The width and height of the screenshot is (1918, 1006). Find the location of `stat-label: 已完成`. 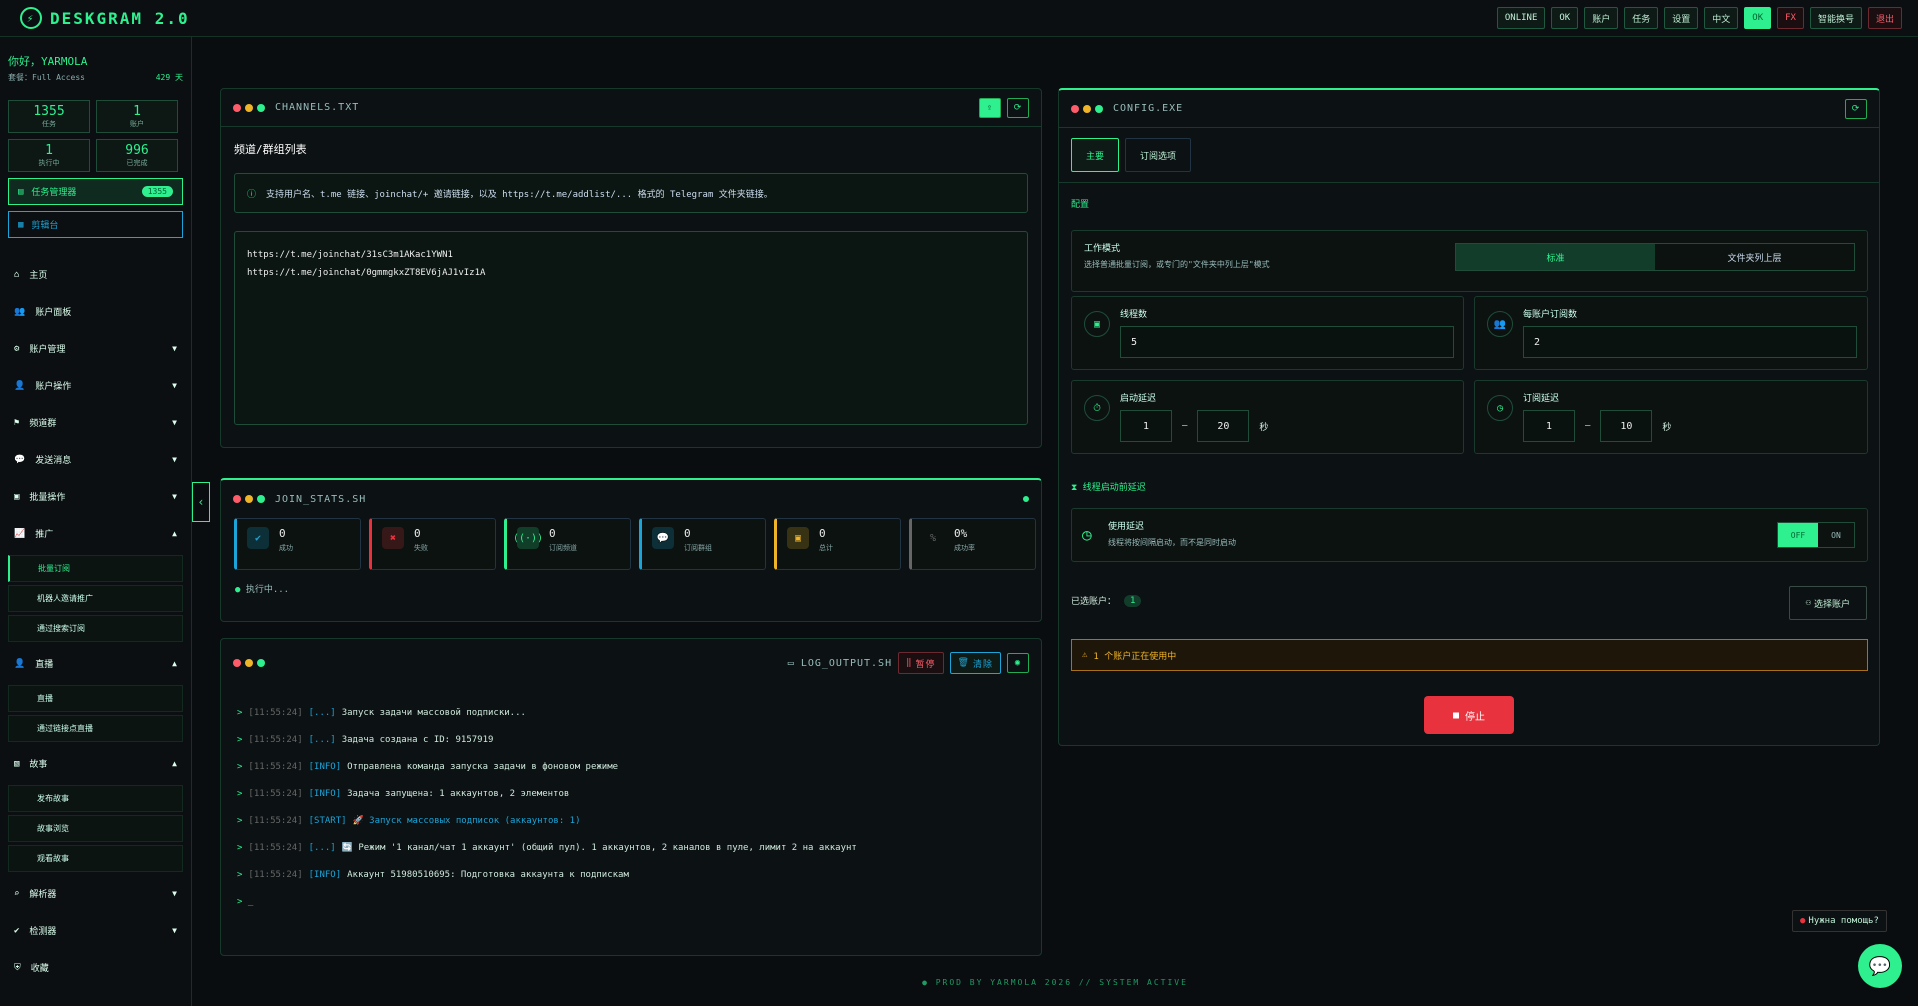

stat-label: 已完成 is located at coordinates (137, 163).